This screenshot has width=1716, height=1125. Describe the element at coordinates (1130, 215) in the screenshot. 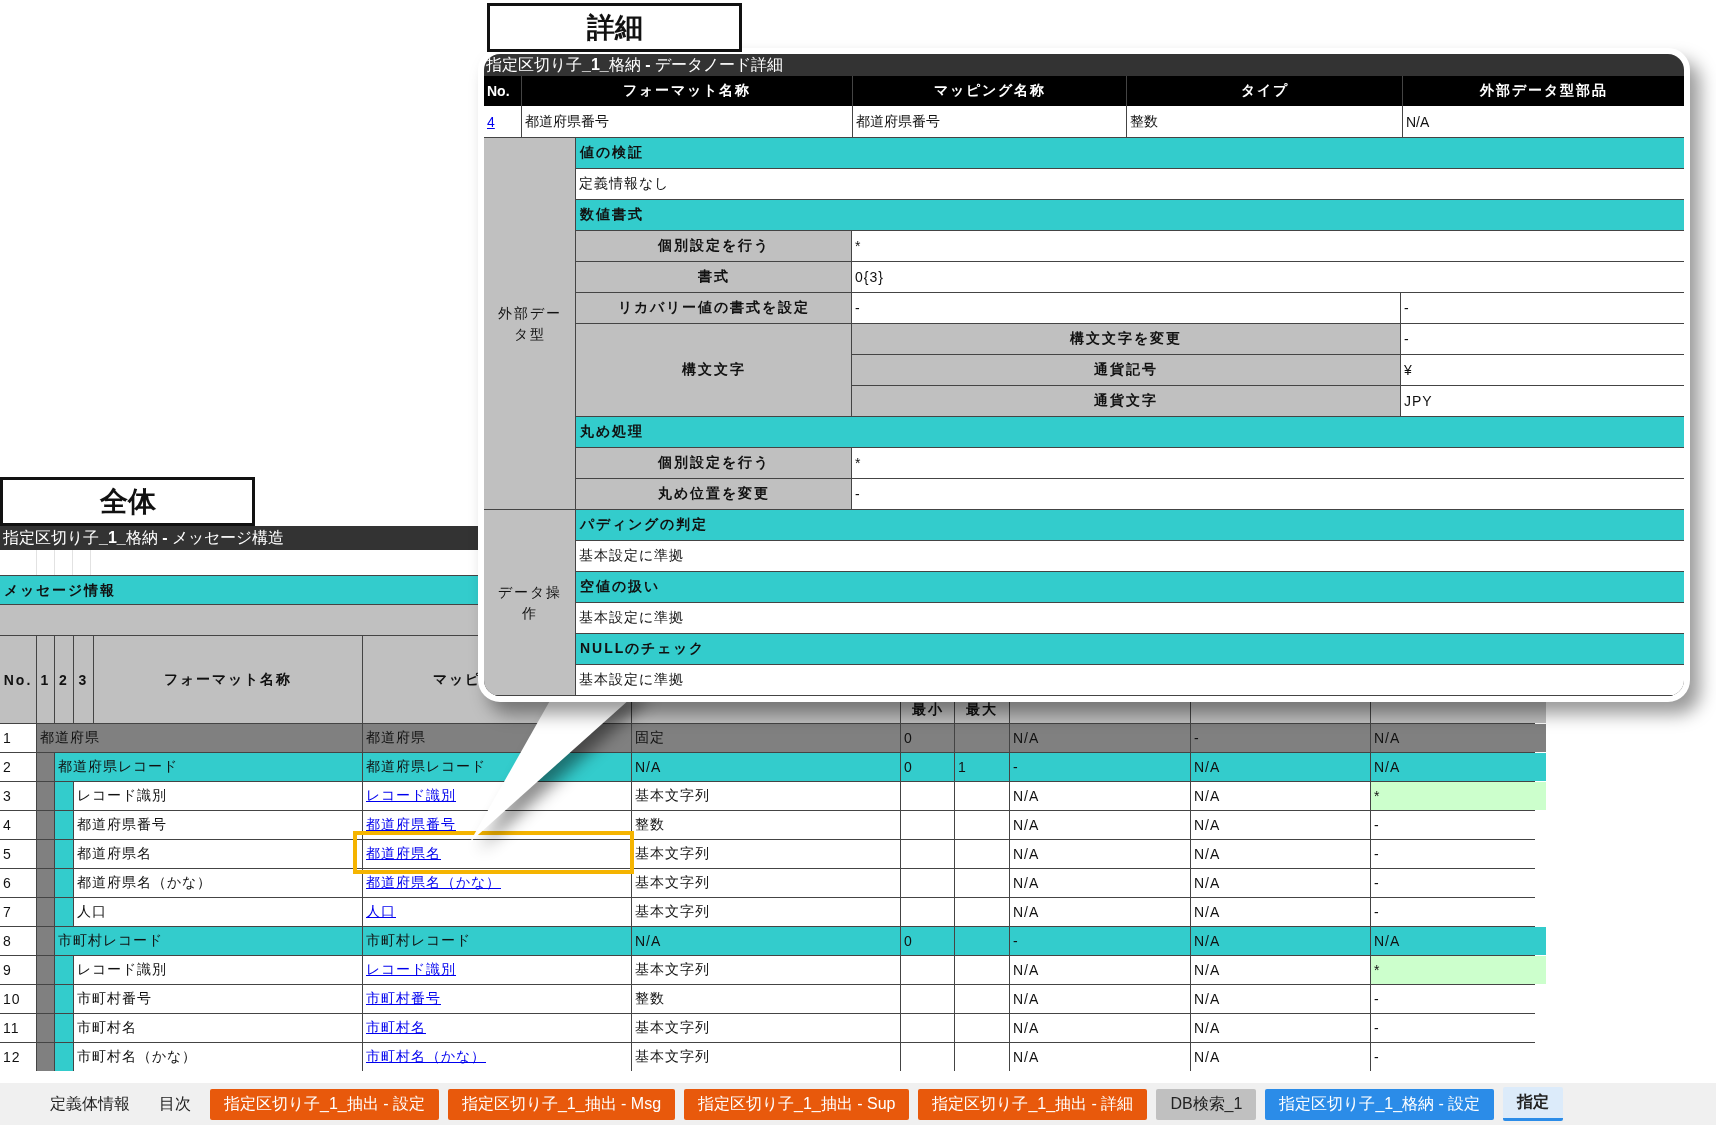

I see `section-heading: 数値書式` at that location.